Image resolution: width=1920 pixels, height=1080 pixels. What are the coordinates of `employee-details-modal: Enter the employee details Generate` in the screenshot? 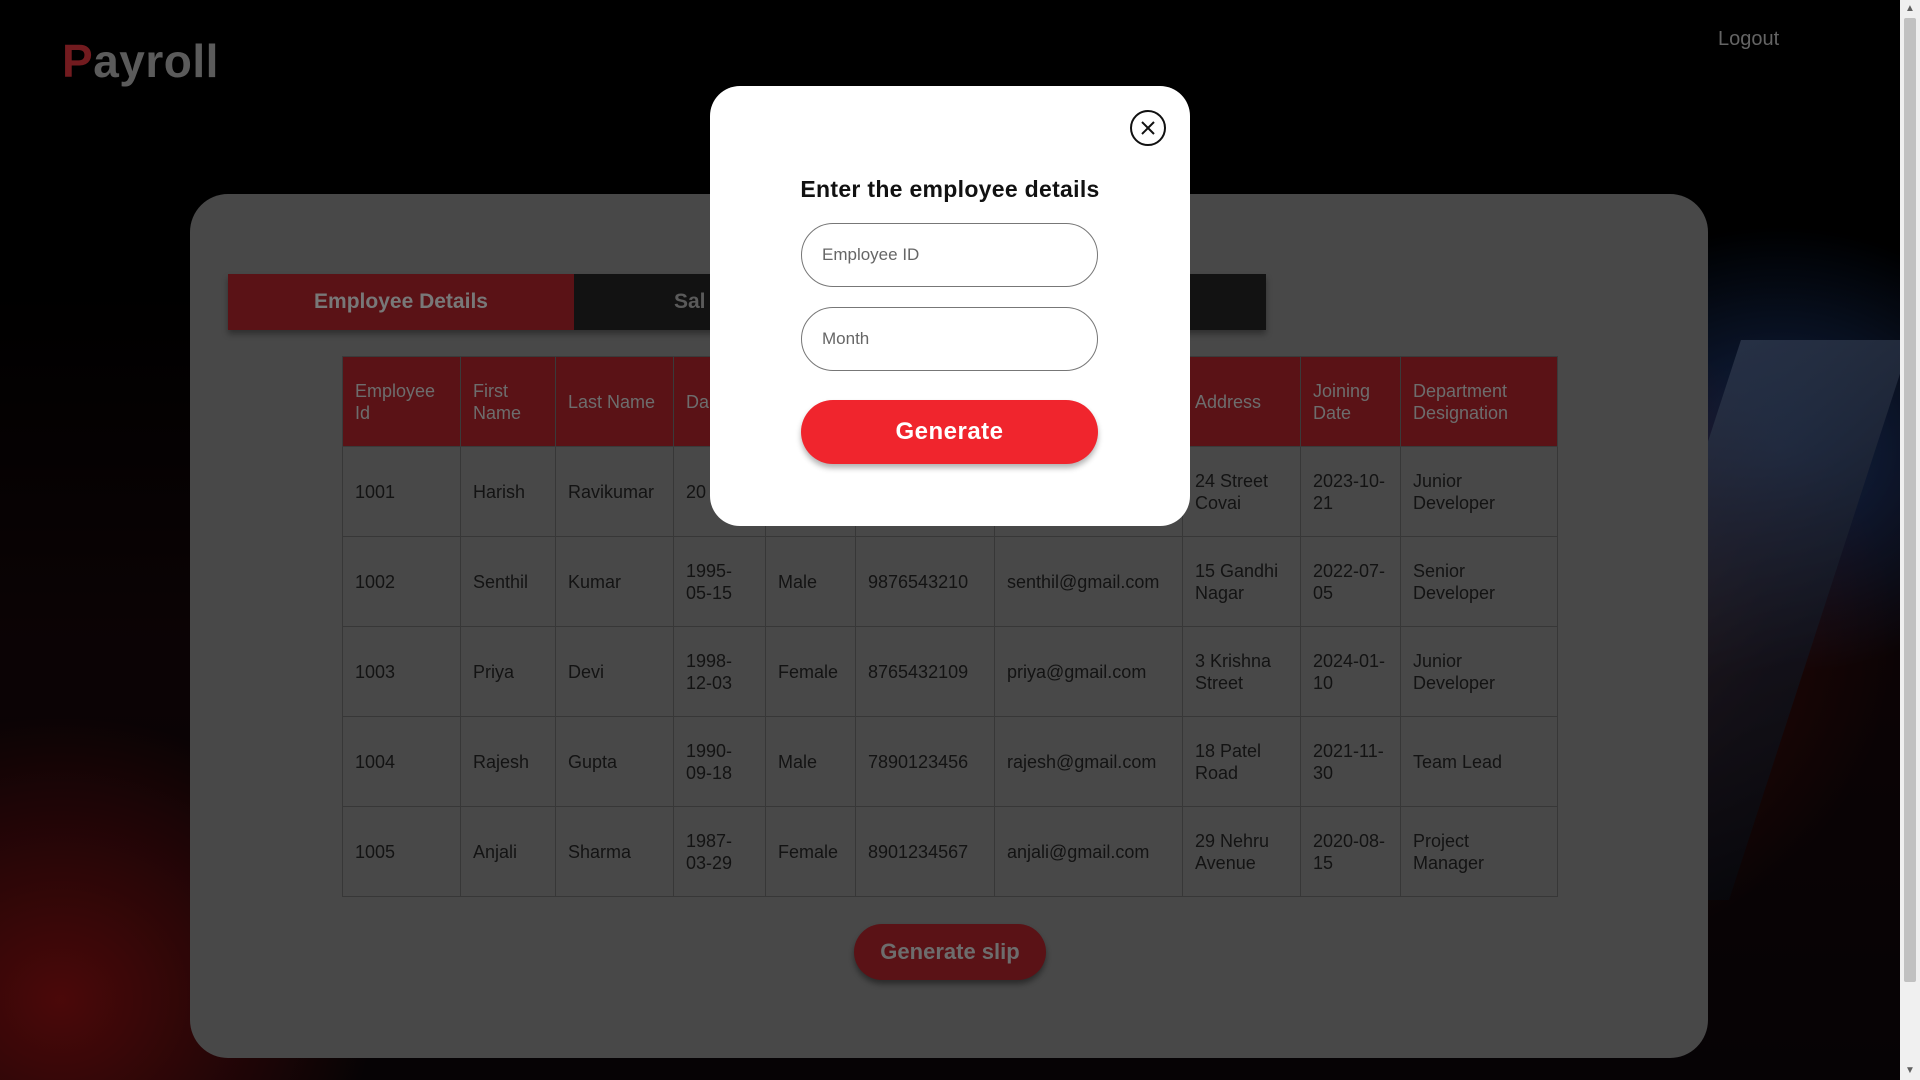 It's located at (950, 306).